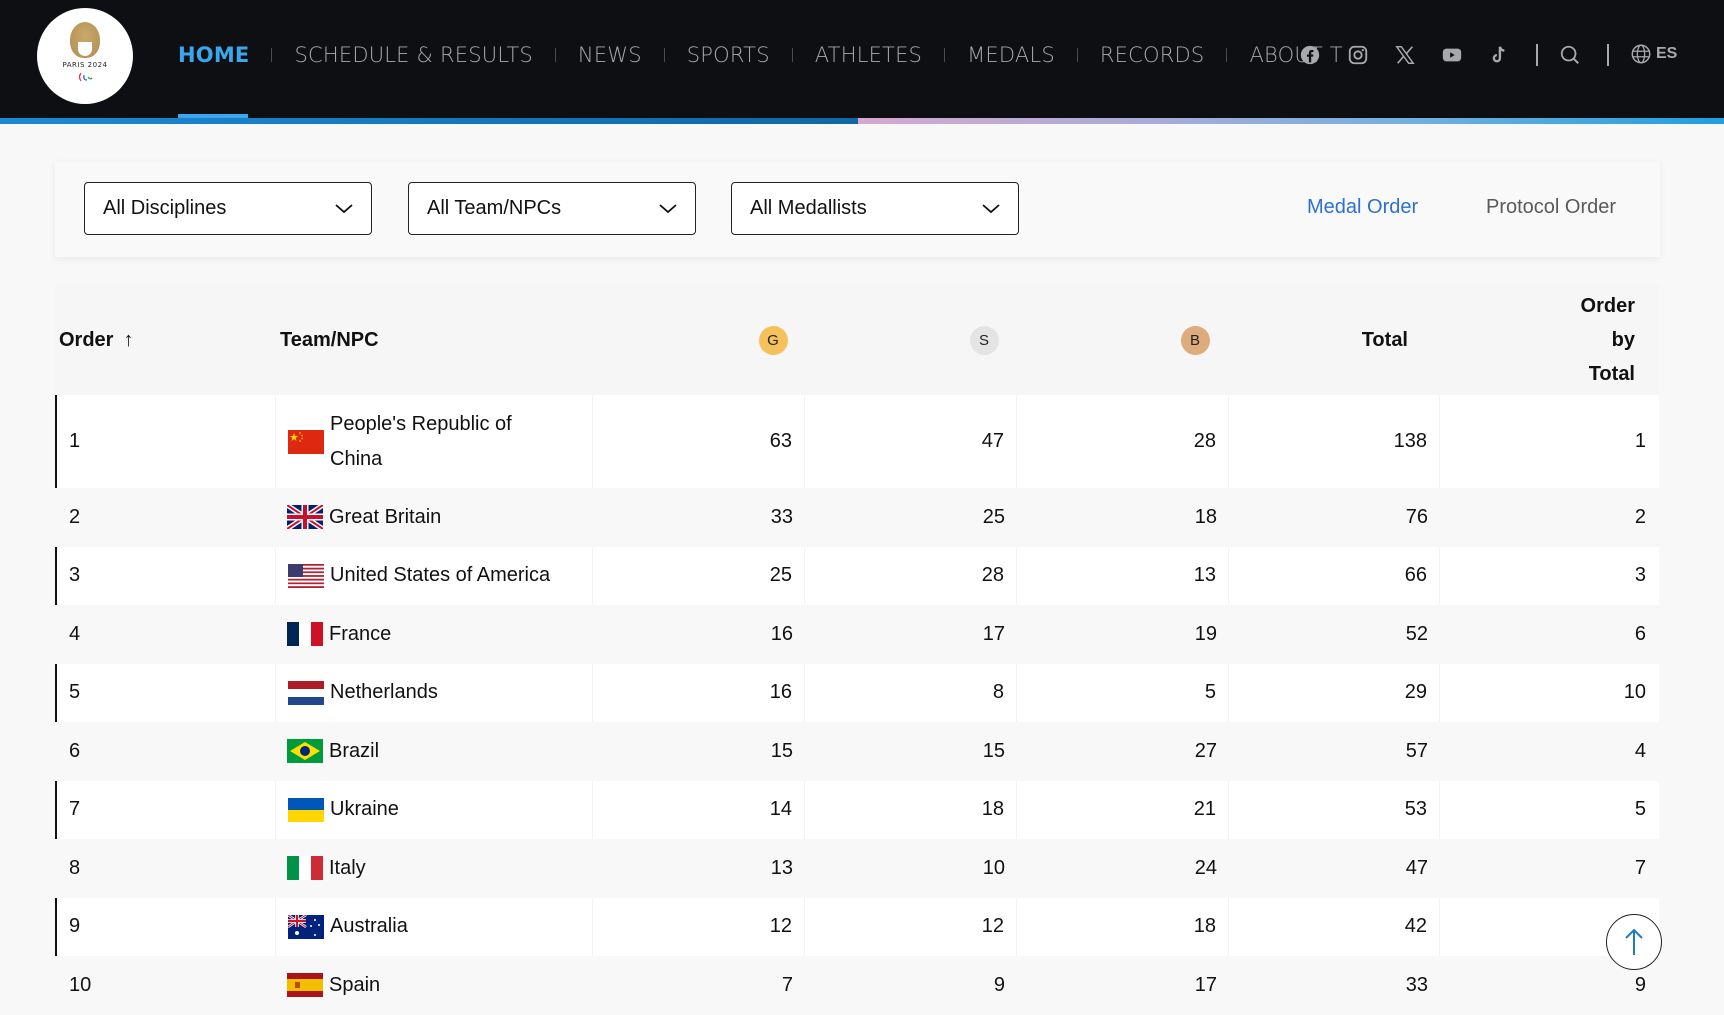 The image size is (1724, 1015). What do you see at coordinates (169, 693) in the screenshot?
I see `order-cell: 5` at bounding box center [169, 693].